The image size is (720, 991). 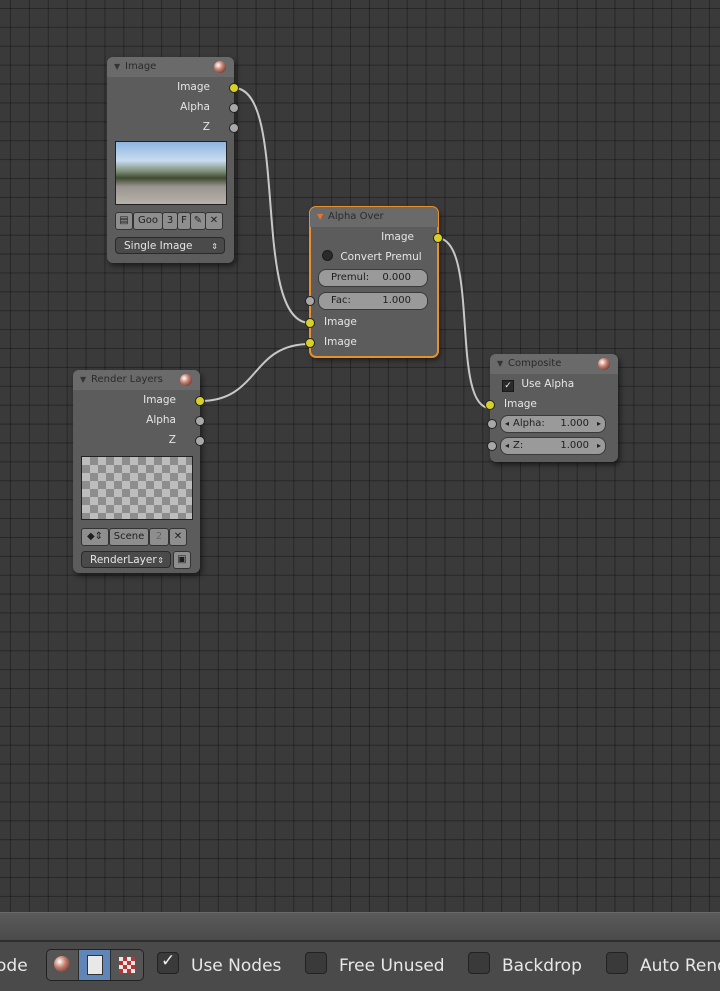 What do you see at coordinates (63, 965) in the screenshot?
I see `shader-nodes-icon` at bounding box center [63, 965].